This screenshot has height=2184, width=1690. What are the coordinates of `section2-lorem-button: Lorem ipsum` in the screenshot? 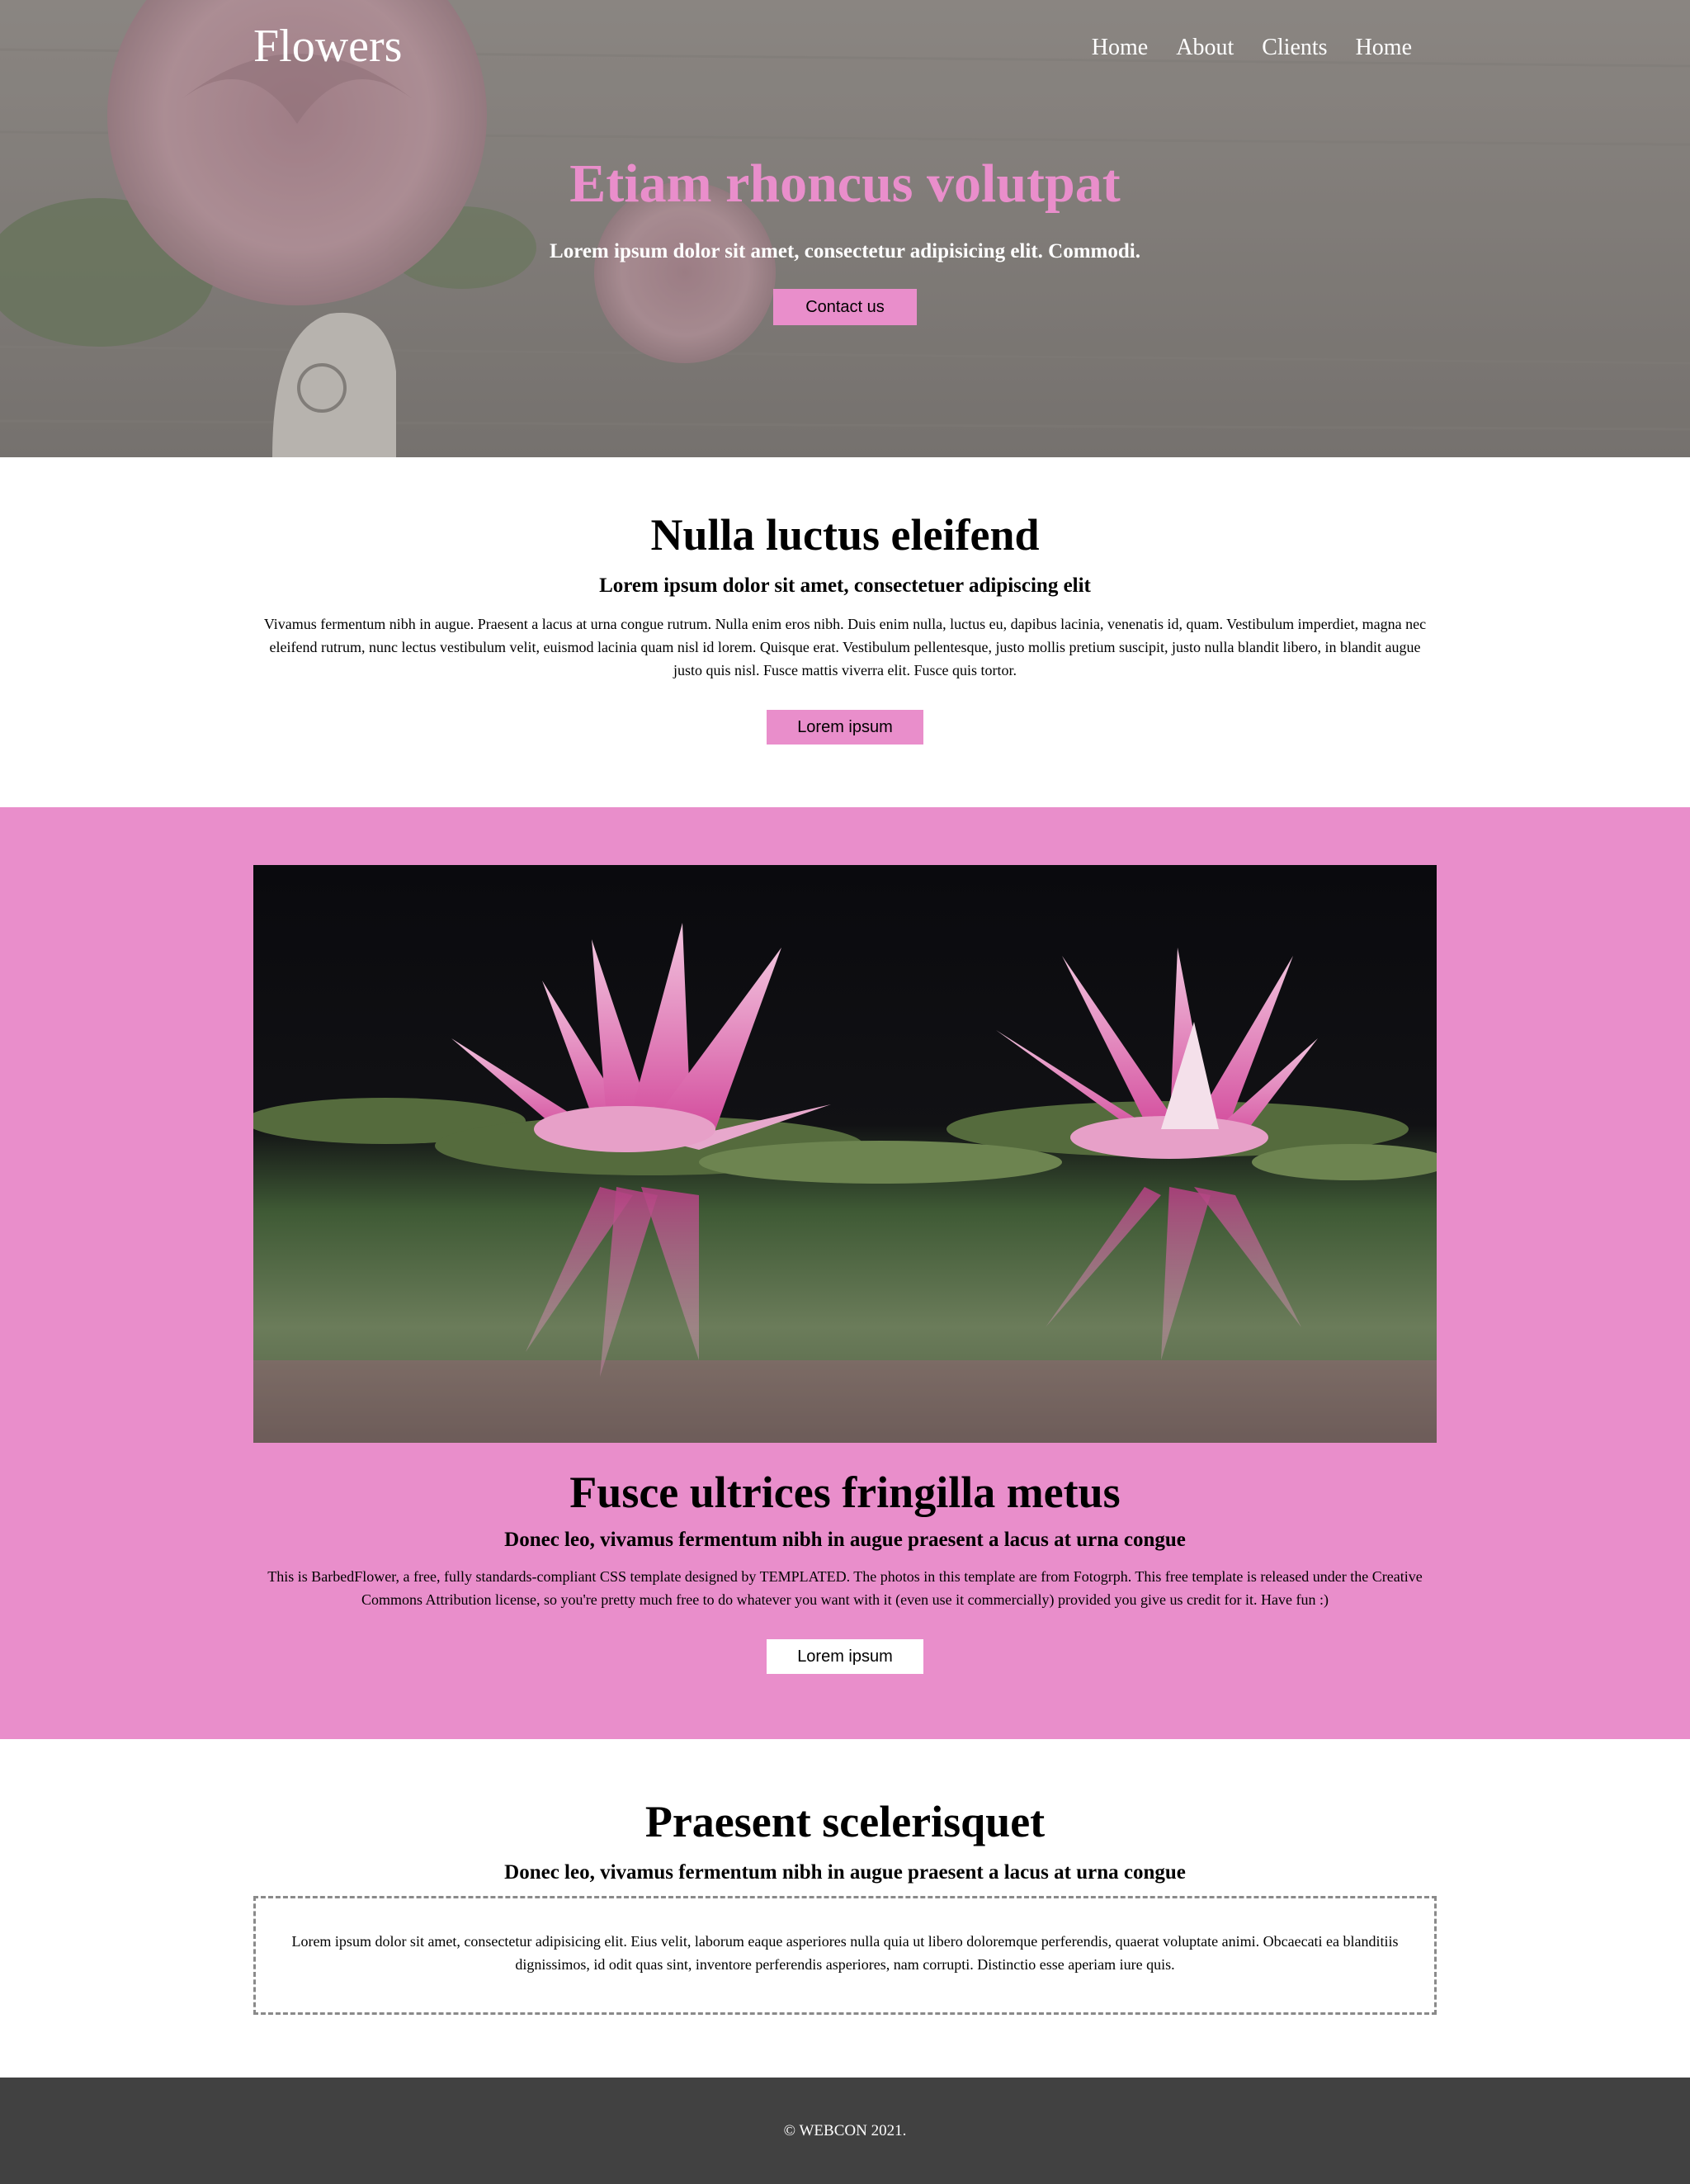 It's located at (845, 1656).